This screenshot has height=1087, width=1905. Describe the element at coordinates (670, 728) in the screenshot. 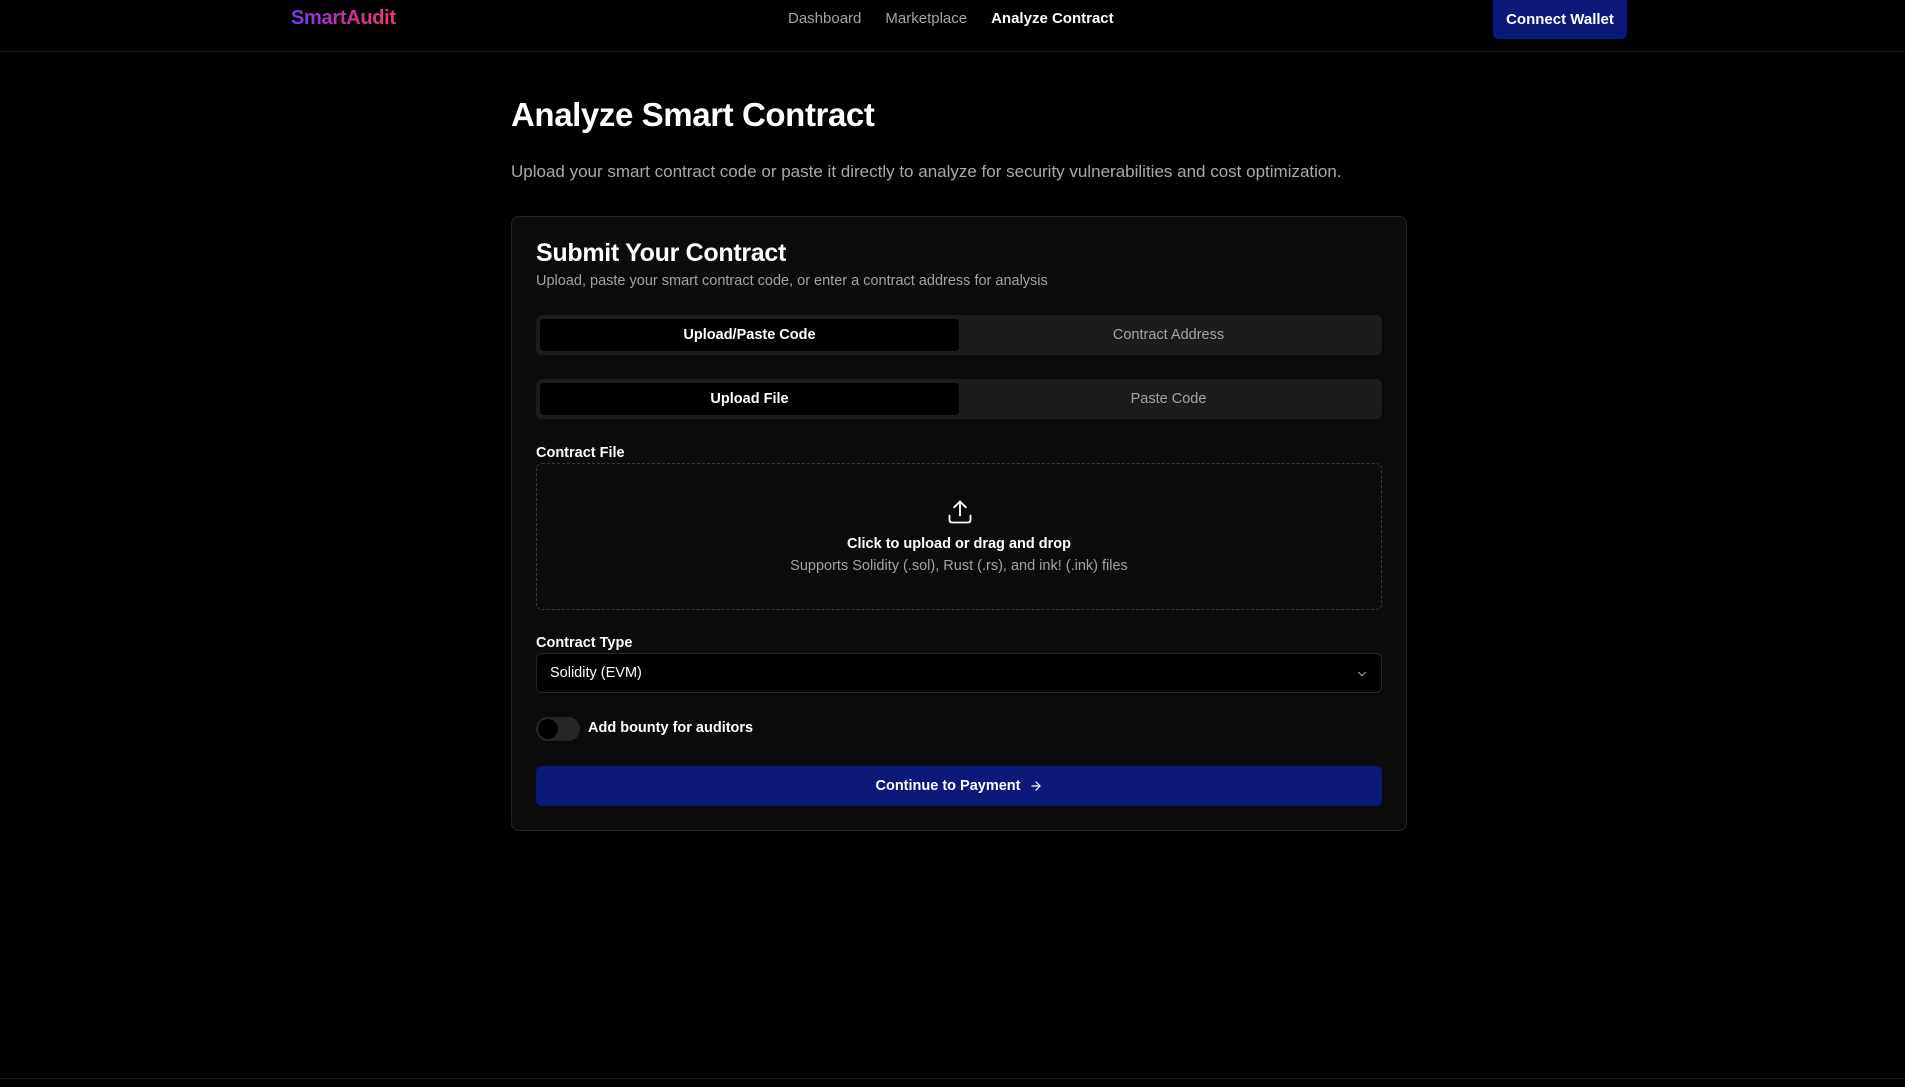

I see `bounty-toggle-label: Add bounty for auditors` at that location.